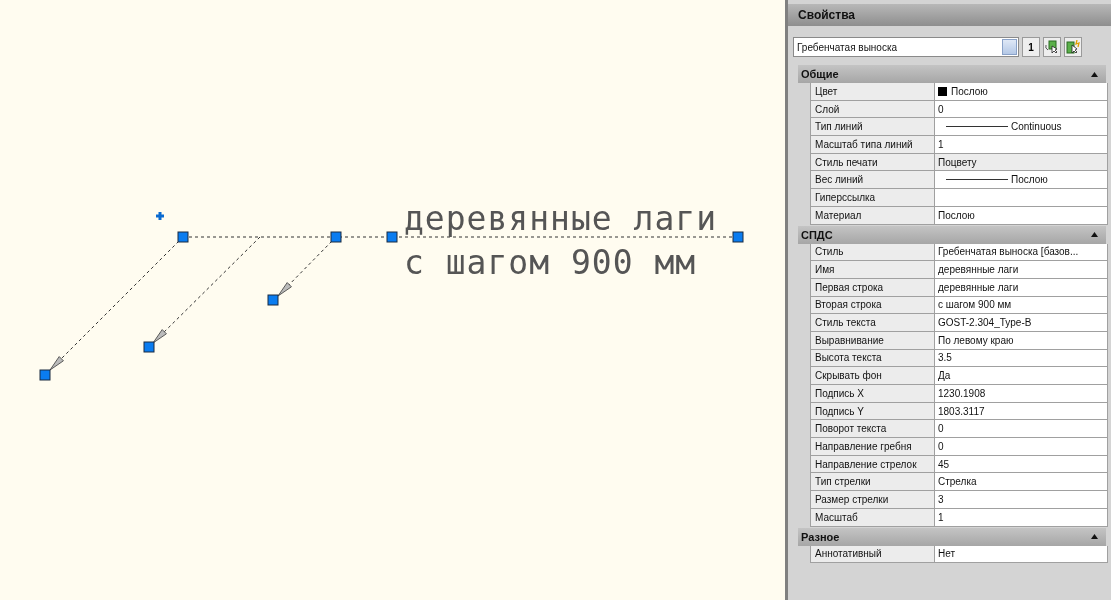 Image resolution: width=1111 pixels, height=600 pixels. What do you see at coordinates (942, 91) in the screenshot?
I see `color-swatch-icon` at bounding box center [942, 91].